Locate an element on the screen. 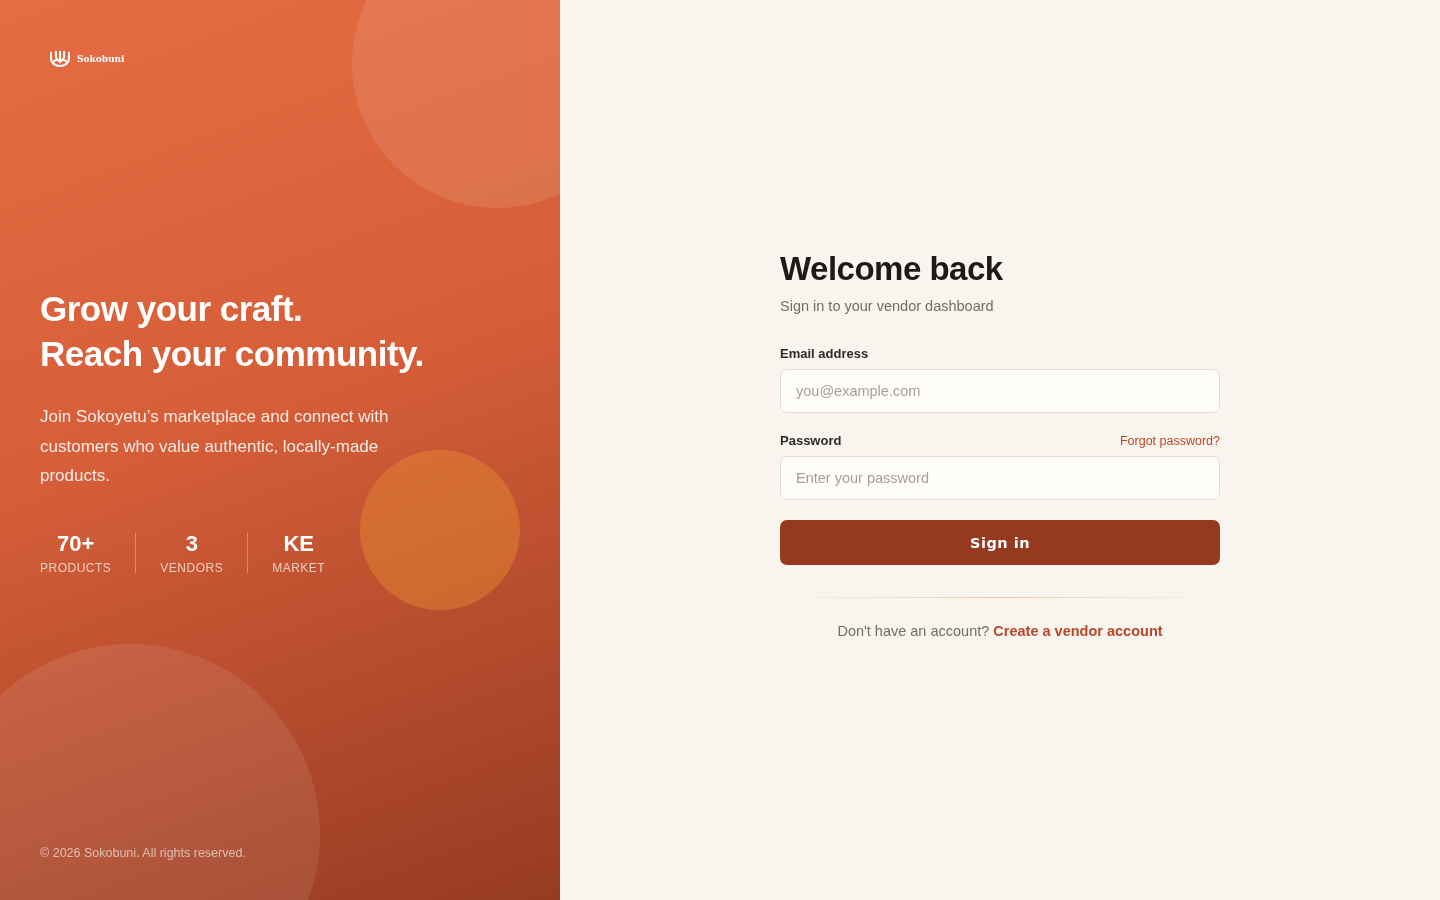 The width and height of the screenshot is (1440, 900). headline: Grow your craft. is located at coordinates (172, 309).